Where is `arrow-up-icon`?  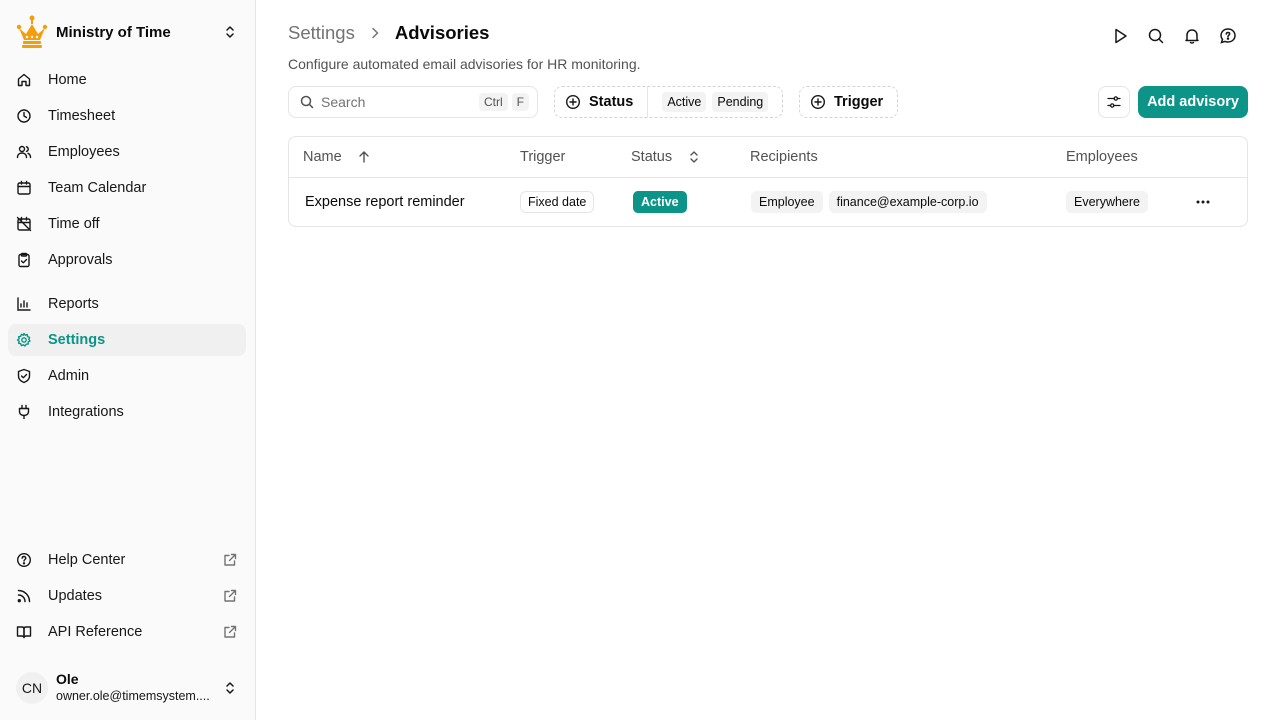 arrow-up-icon is located at coordinates (357, 157).